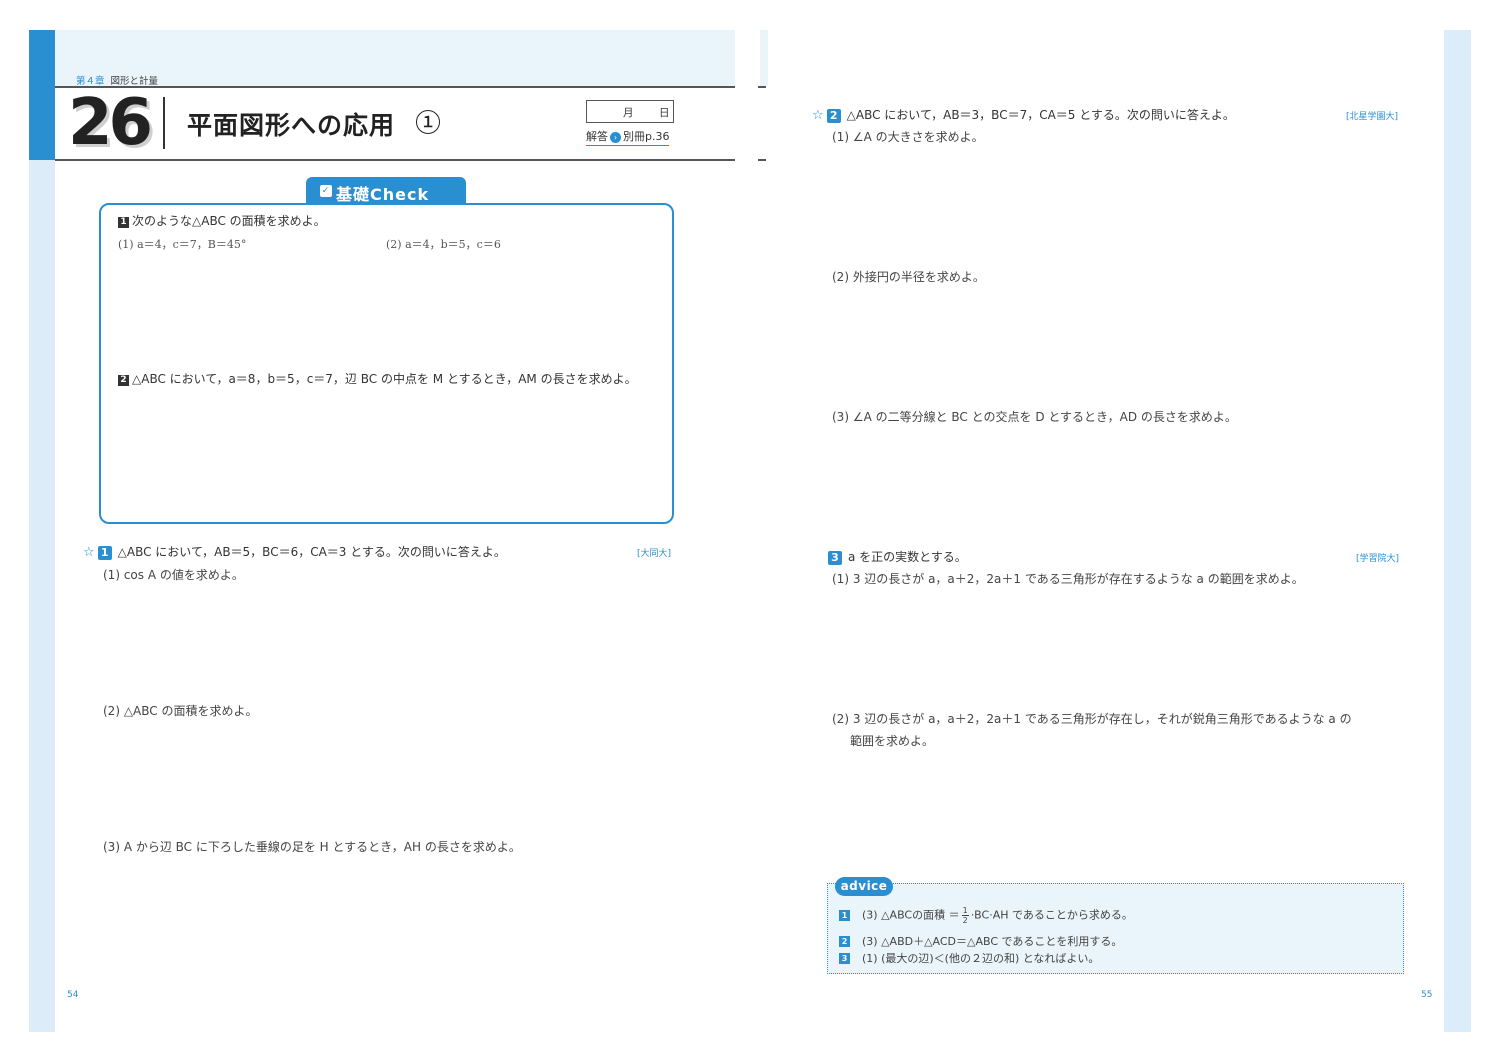 The width and height of the screenshot is (1500, 1061). Describe the element at coordinates (117, 80) in the screenshot. I see `chapter-label: 第４章 図形と計量` at that location.